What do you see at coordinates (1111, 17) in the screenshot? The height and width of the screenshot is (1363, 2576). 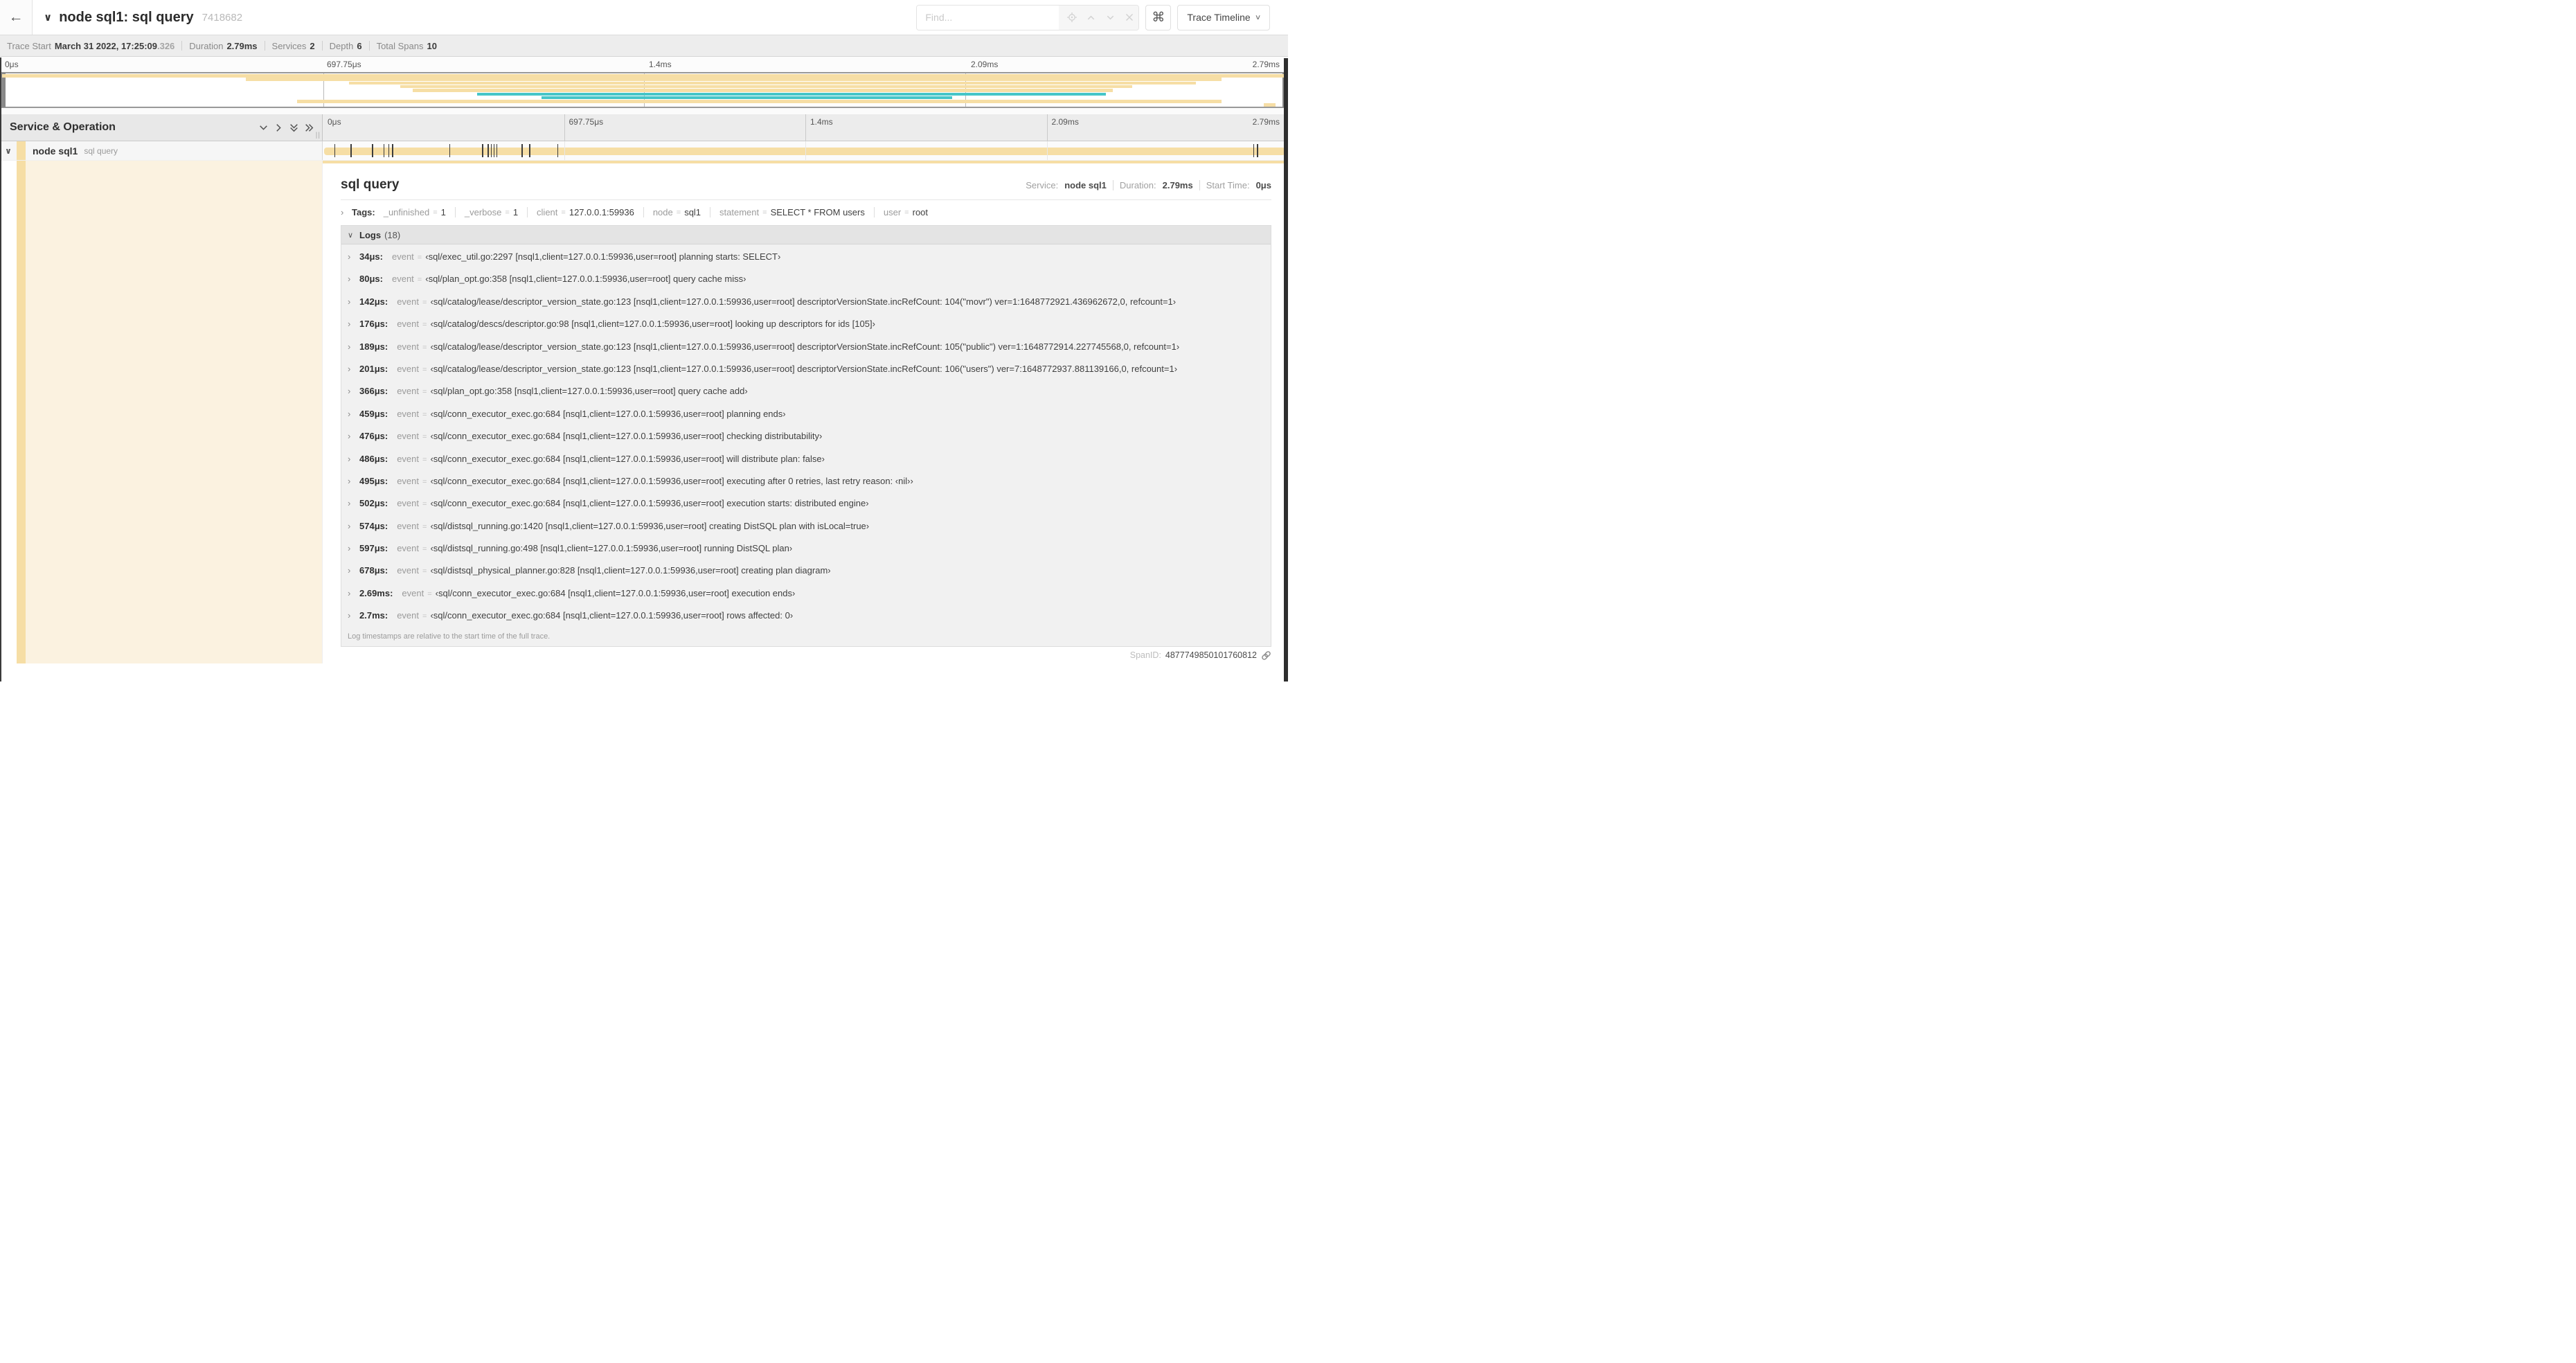 I see `next-match-icon` at bounding box center [1111, 17].